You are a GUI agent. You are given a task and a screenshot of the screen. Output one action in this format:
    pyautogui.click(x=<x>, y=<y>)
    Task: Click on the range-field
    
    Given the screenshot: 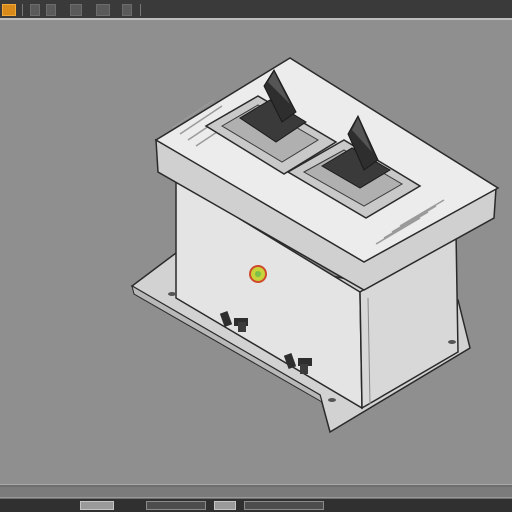 What is the action you would take?
    pyautogui.click(x=284, y=505)
    